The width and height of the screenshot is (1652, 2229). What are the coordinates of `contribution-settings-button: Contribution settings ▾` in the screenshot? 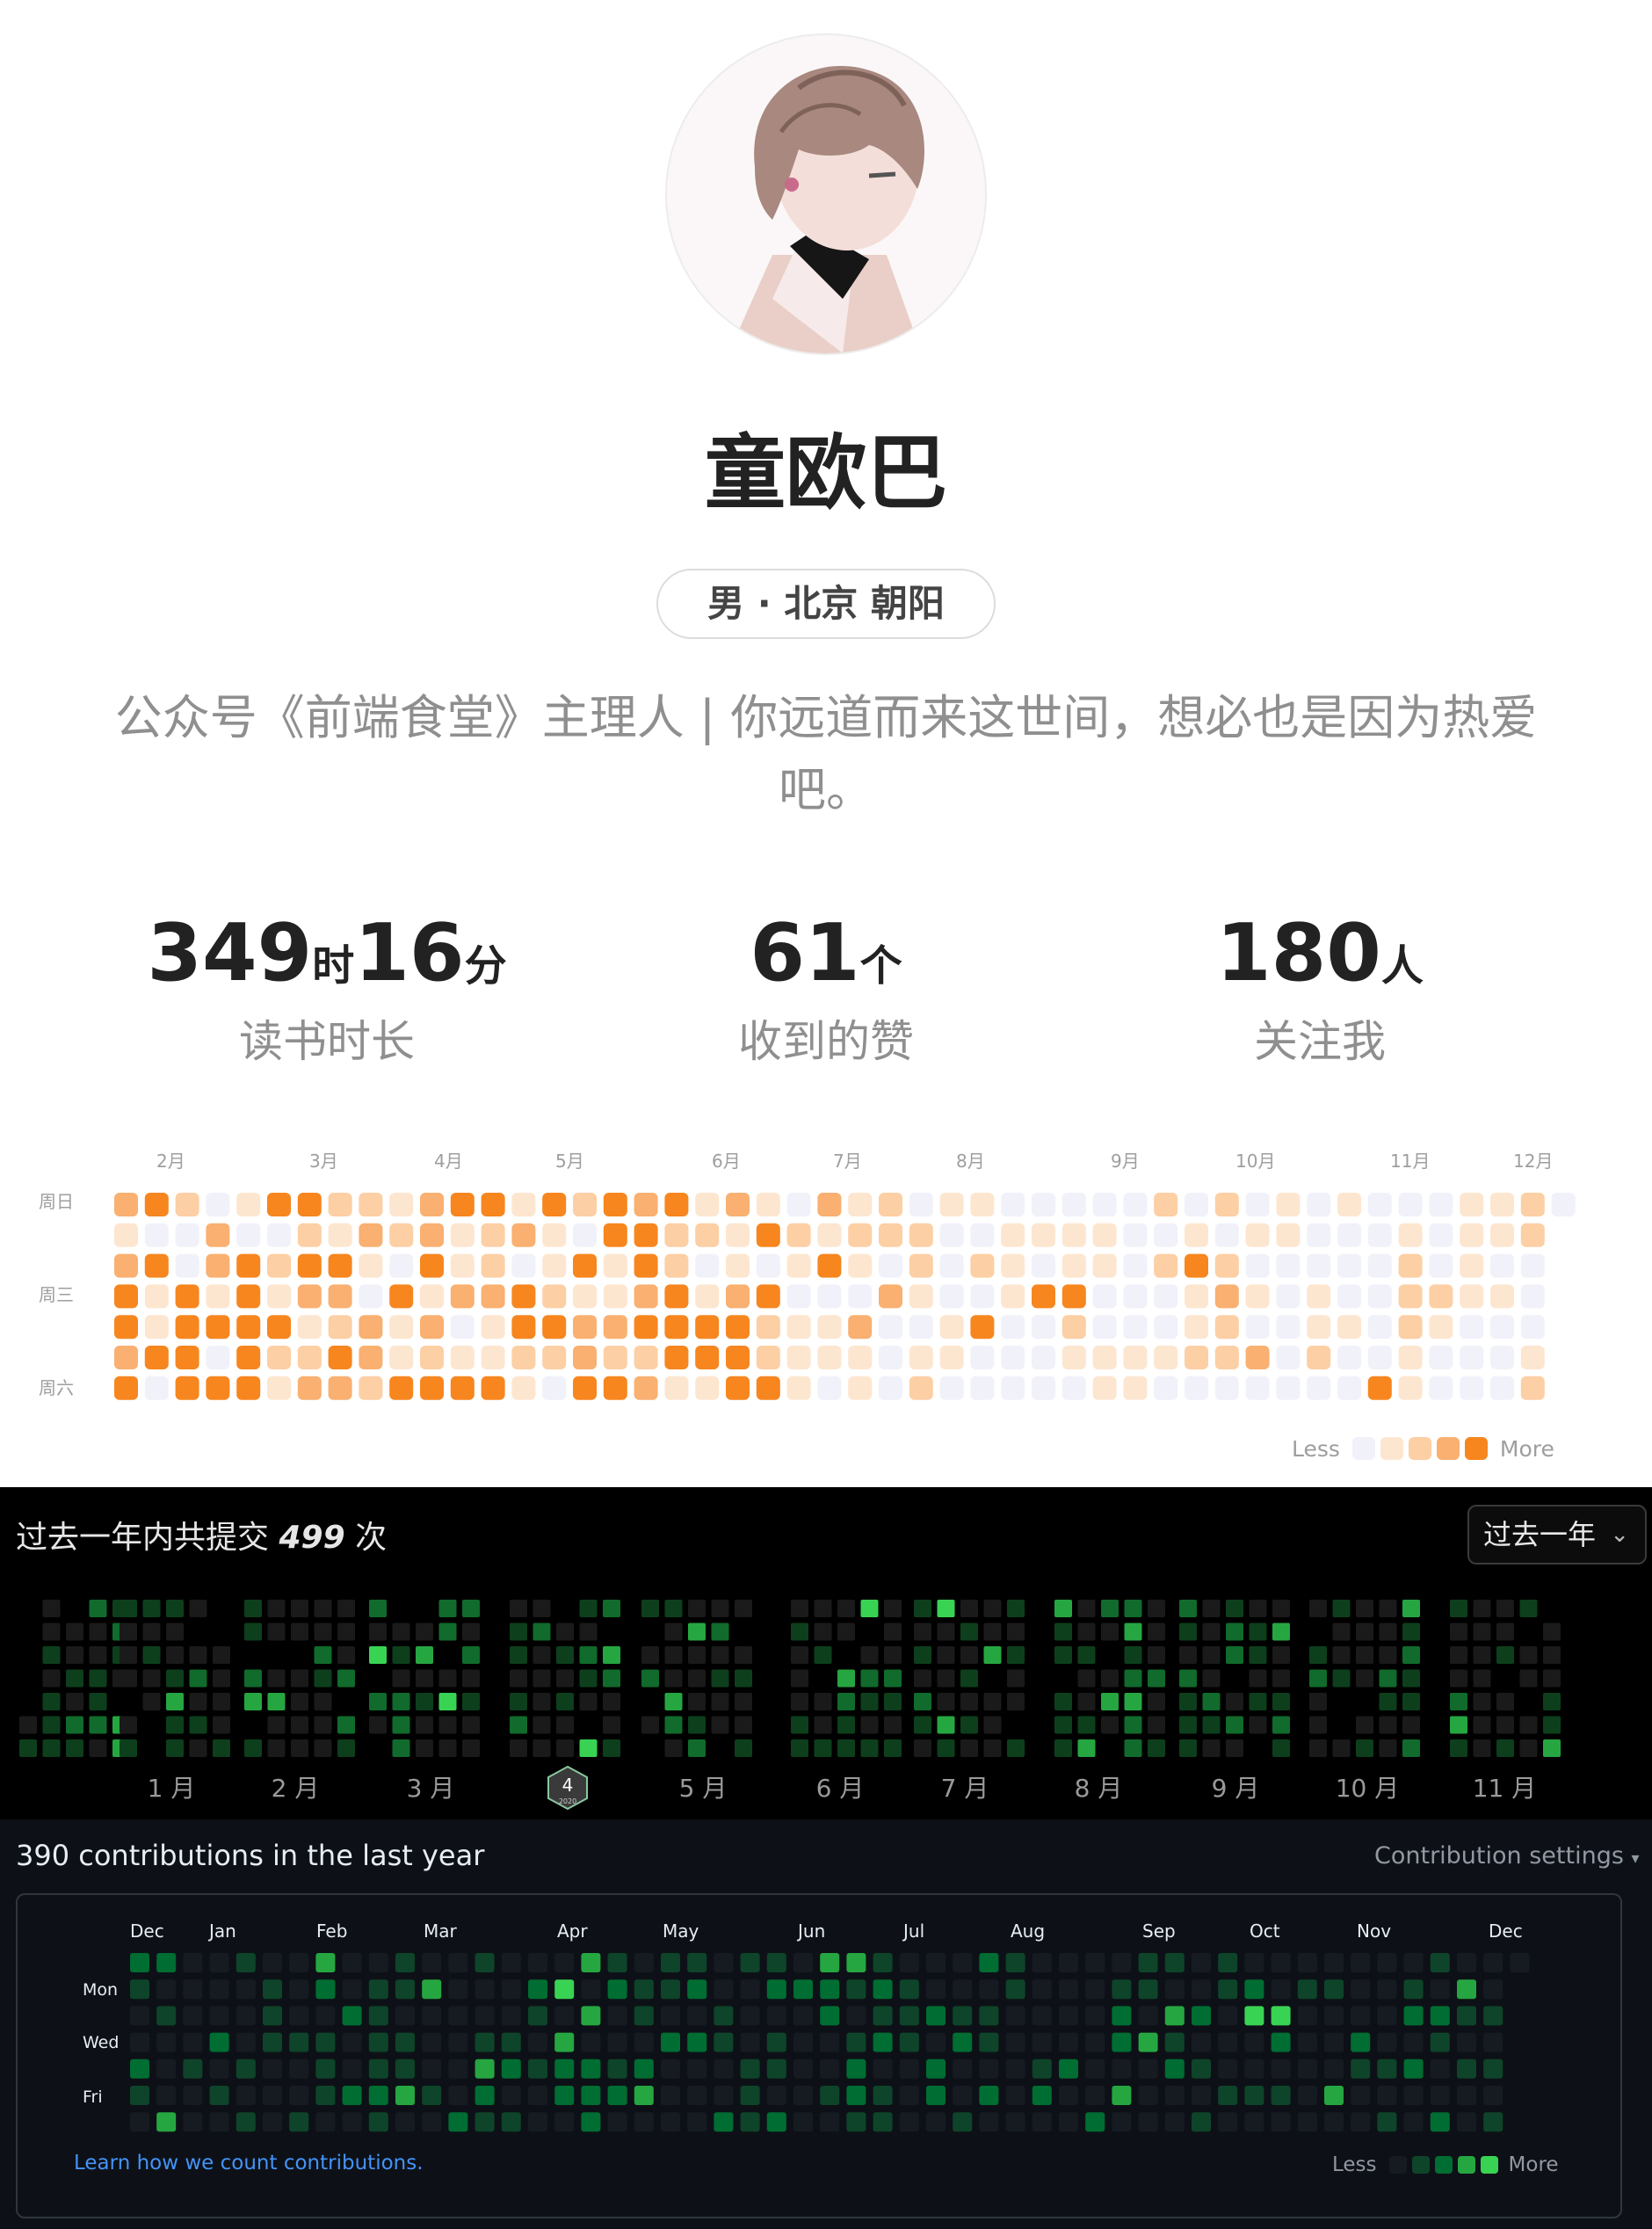 It's located at (1507, 1856).